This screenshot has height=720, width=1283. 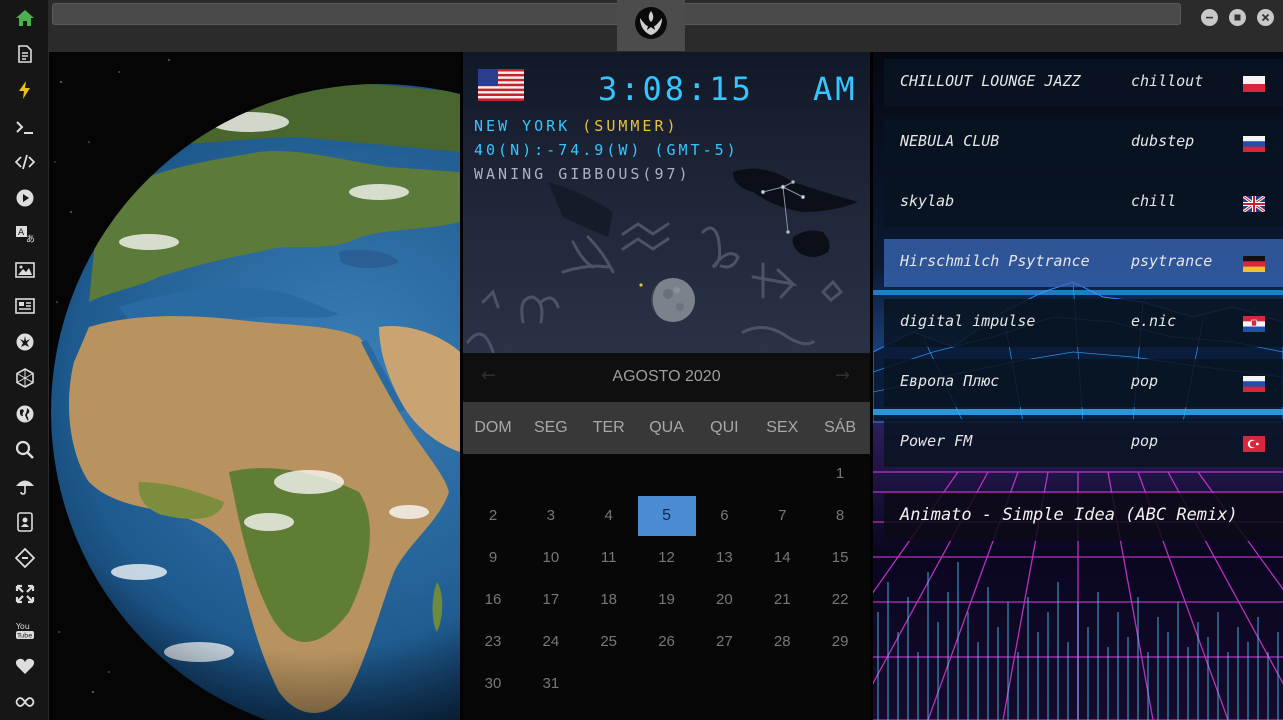 What do you see at coordinates (1254, 324) in the screenshot?
I see `hr-flag-icon` at bounding box center [1254, 324].